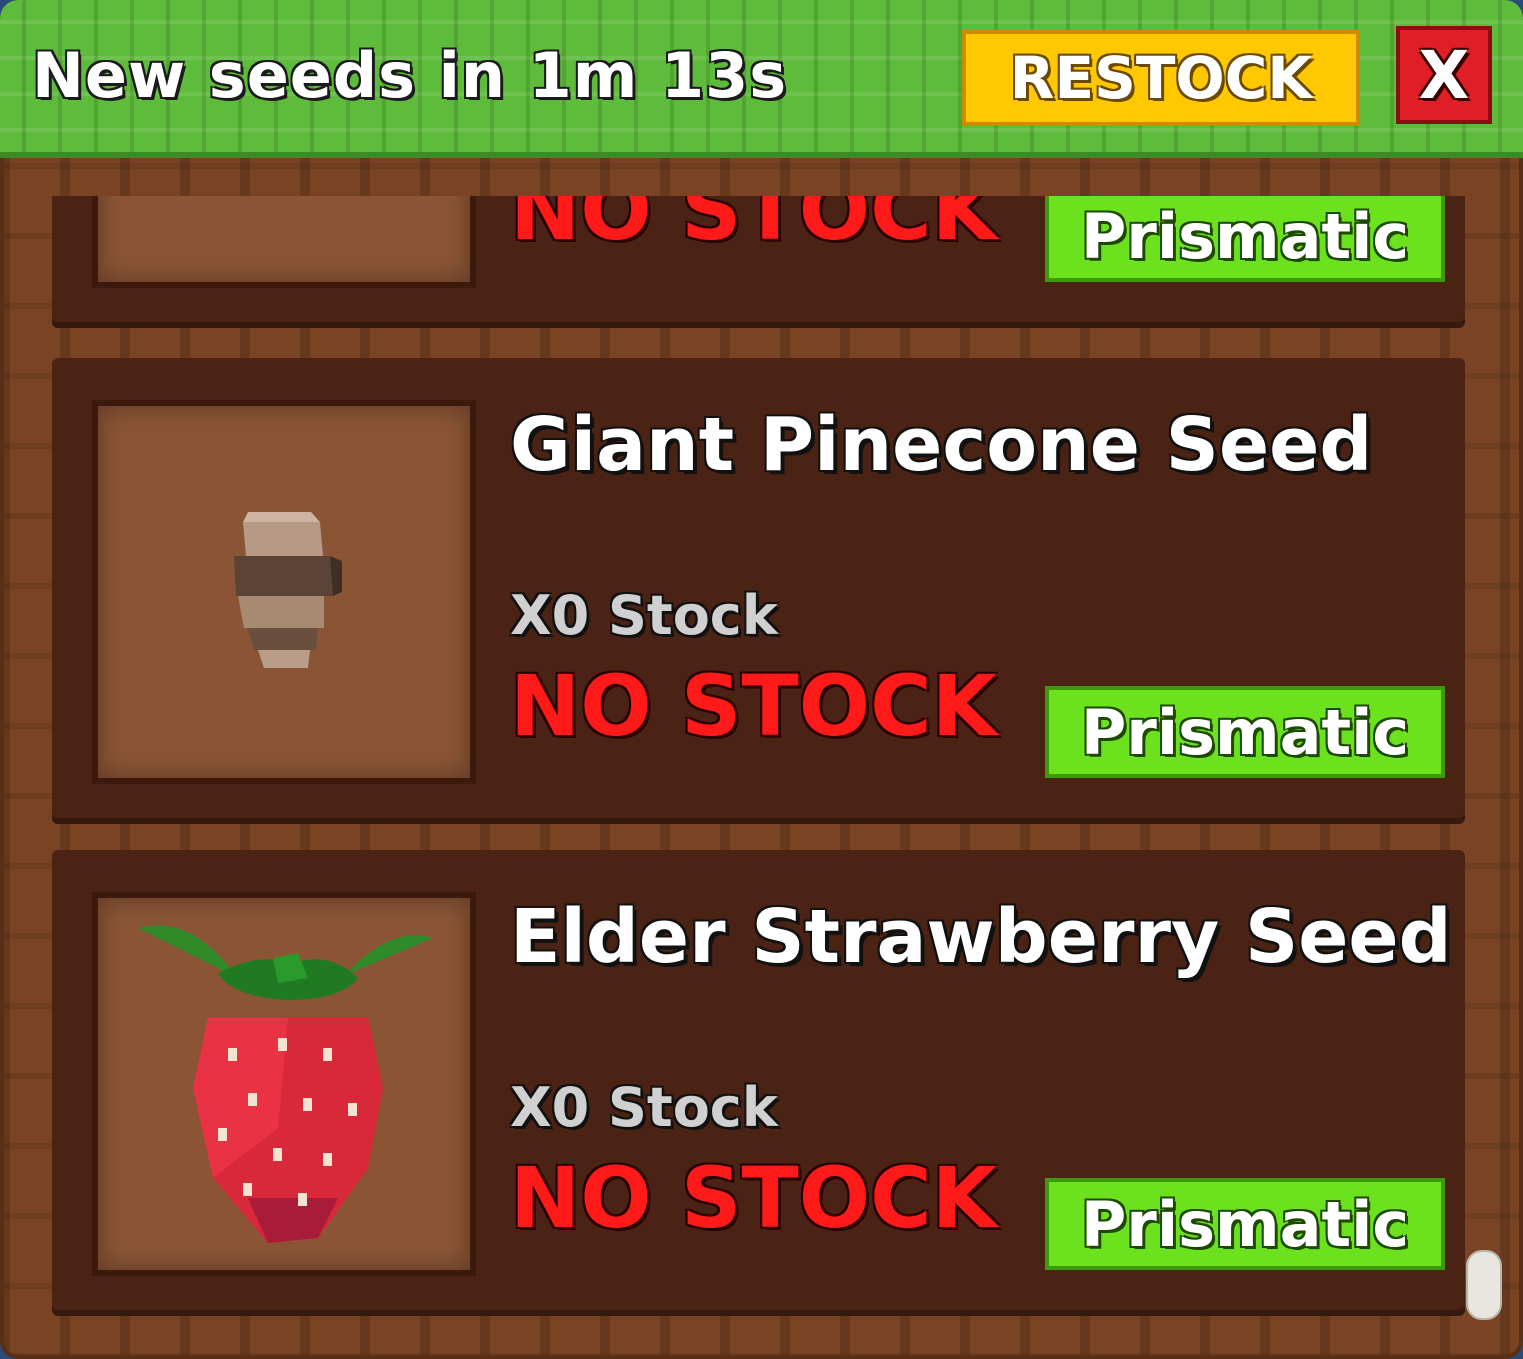 Image resolution: width=1523 pixels, height=1359 pixels. Describe the element at coordinates (1161, 78) in the screenshot. I see `restock-button: RESTOCK` at that location.